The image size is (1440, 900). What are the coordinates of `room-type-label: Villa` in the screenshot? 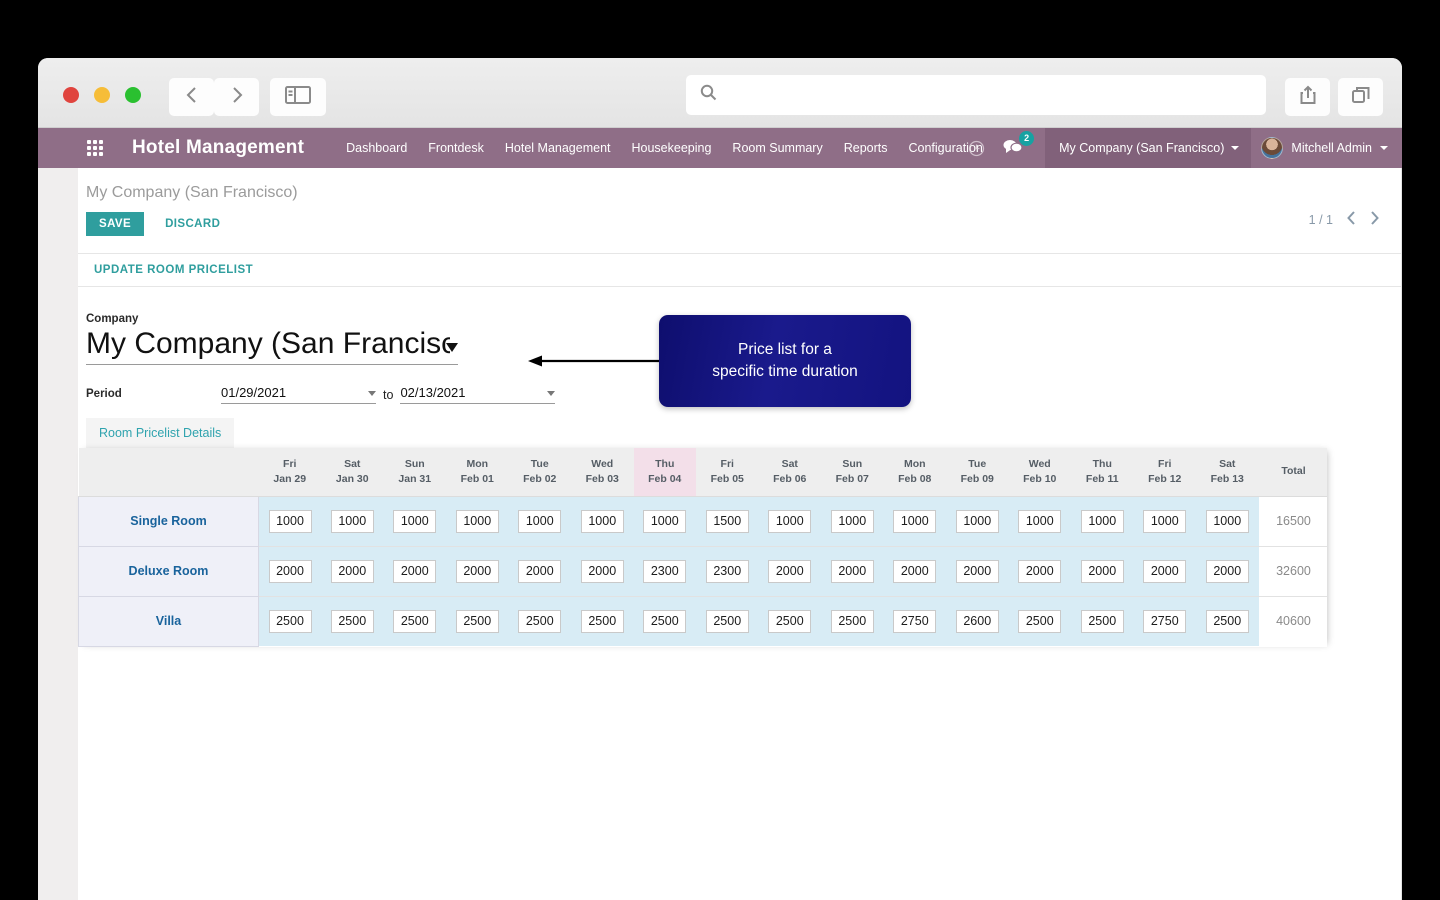 It's located at (168, 621).